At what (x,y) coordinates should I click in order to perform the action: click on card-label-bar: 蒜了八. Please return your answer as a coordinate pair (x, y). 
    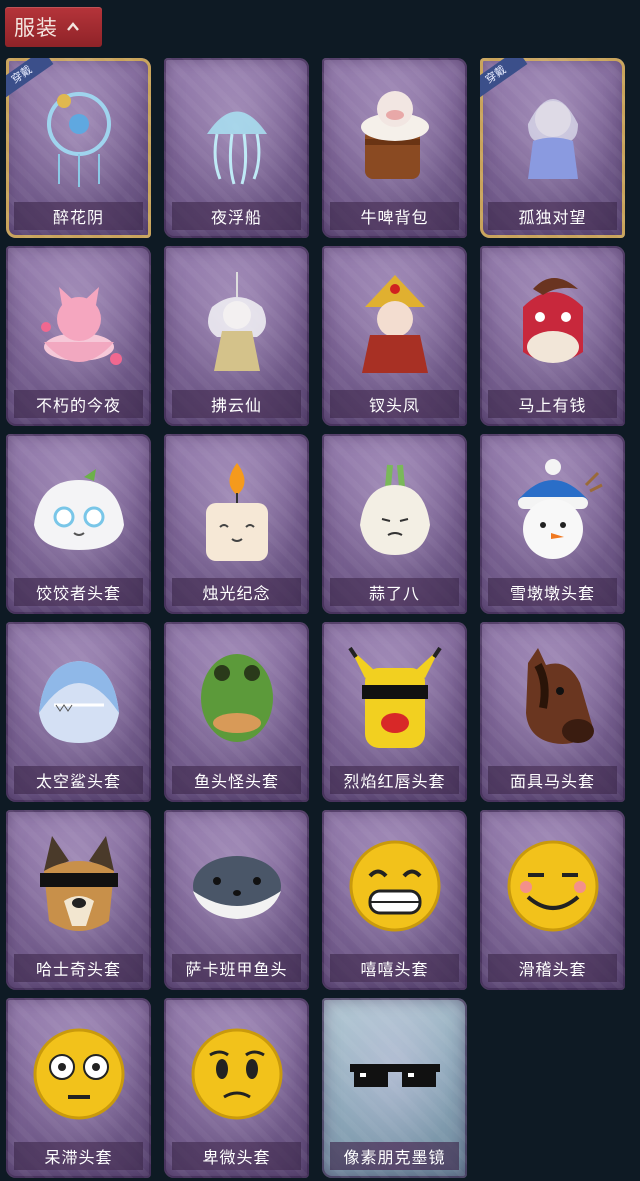
    Looking at the image, I should click on (394, 592).